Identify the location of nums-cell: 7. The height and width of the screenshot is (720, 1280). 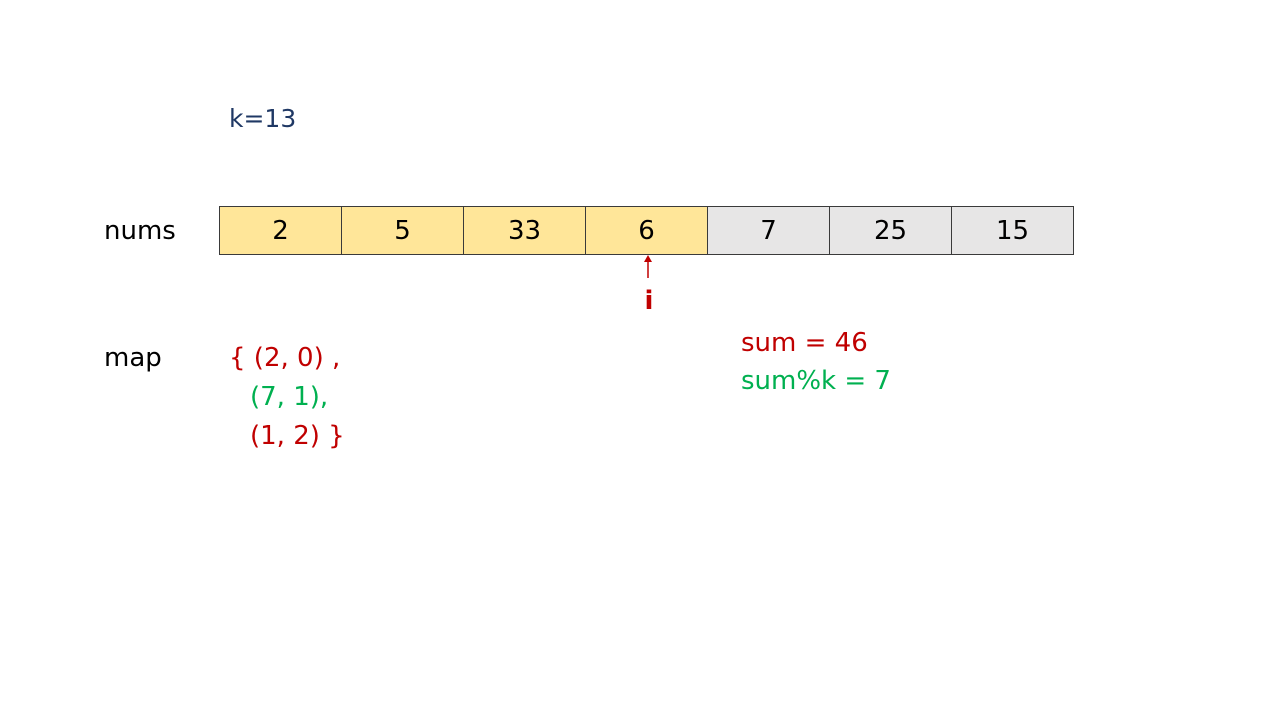
(769, 230).